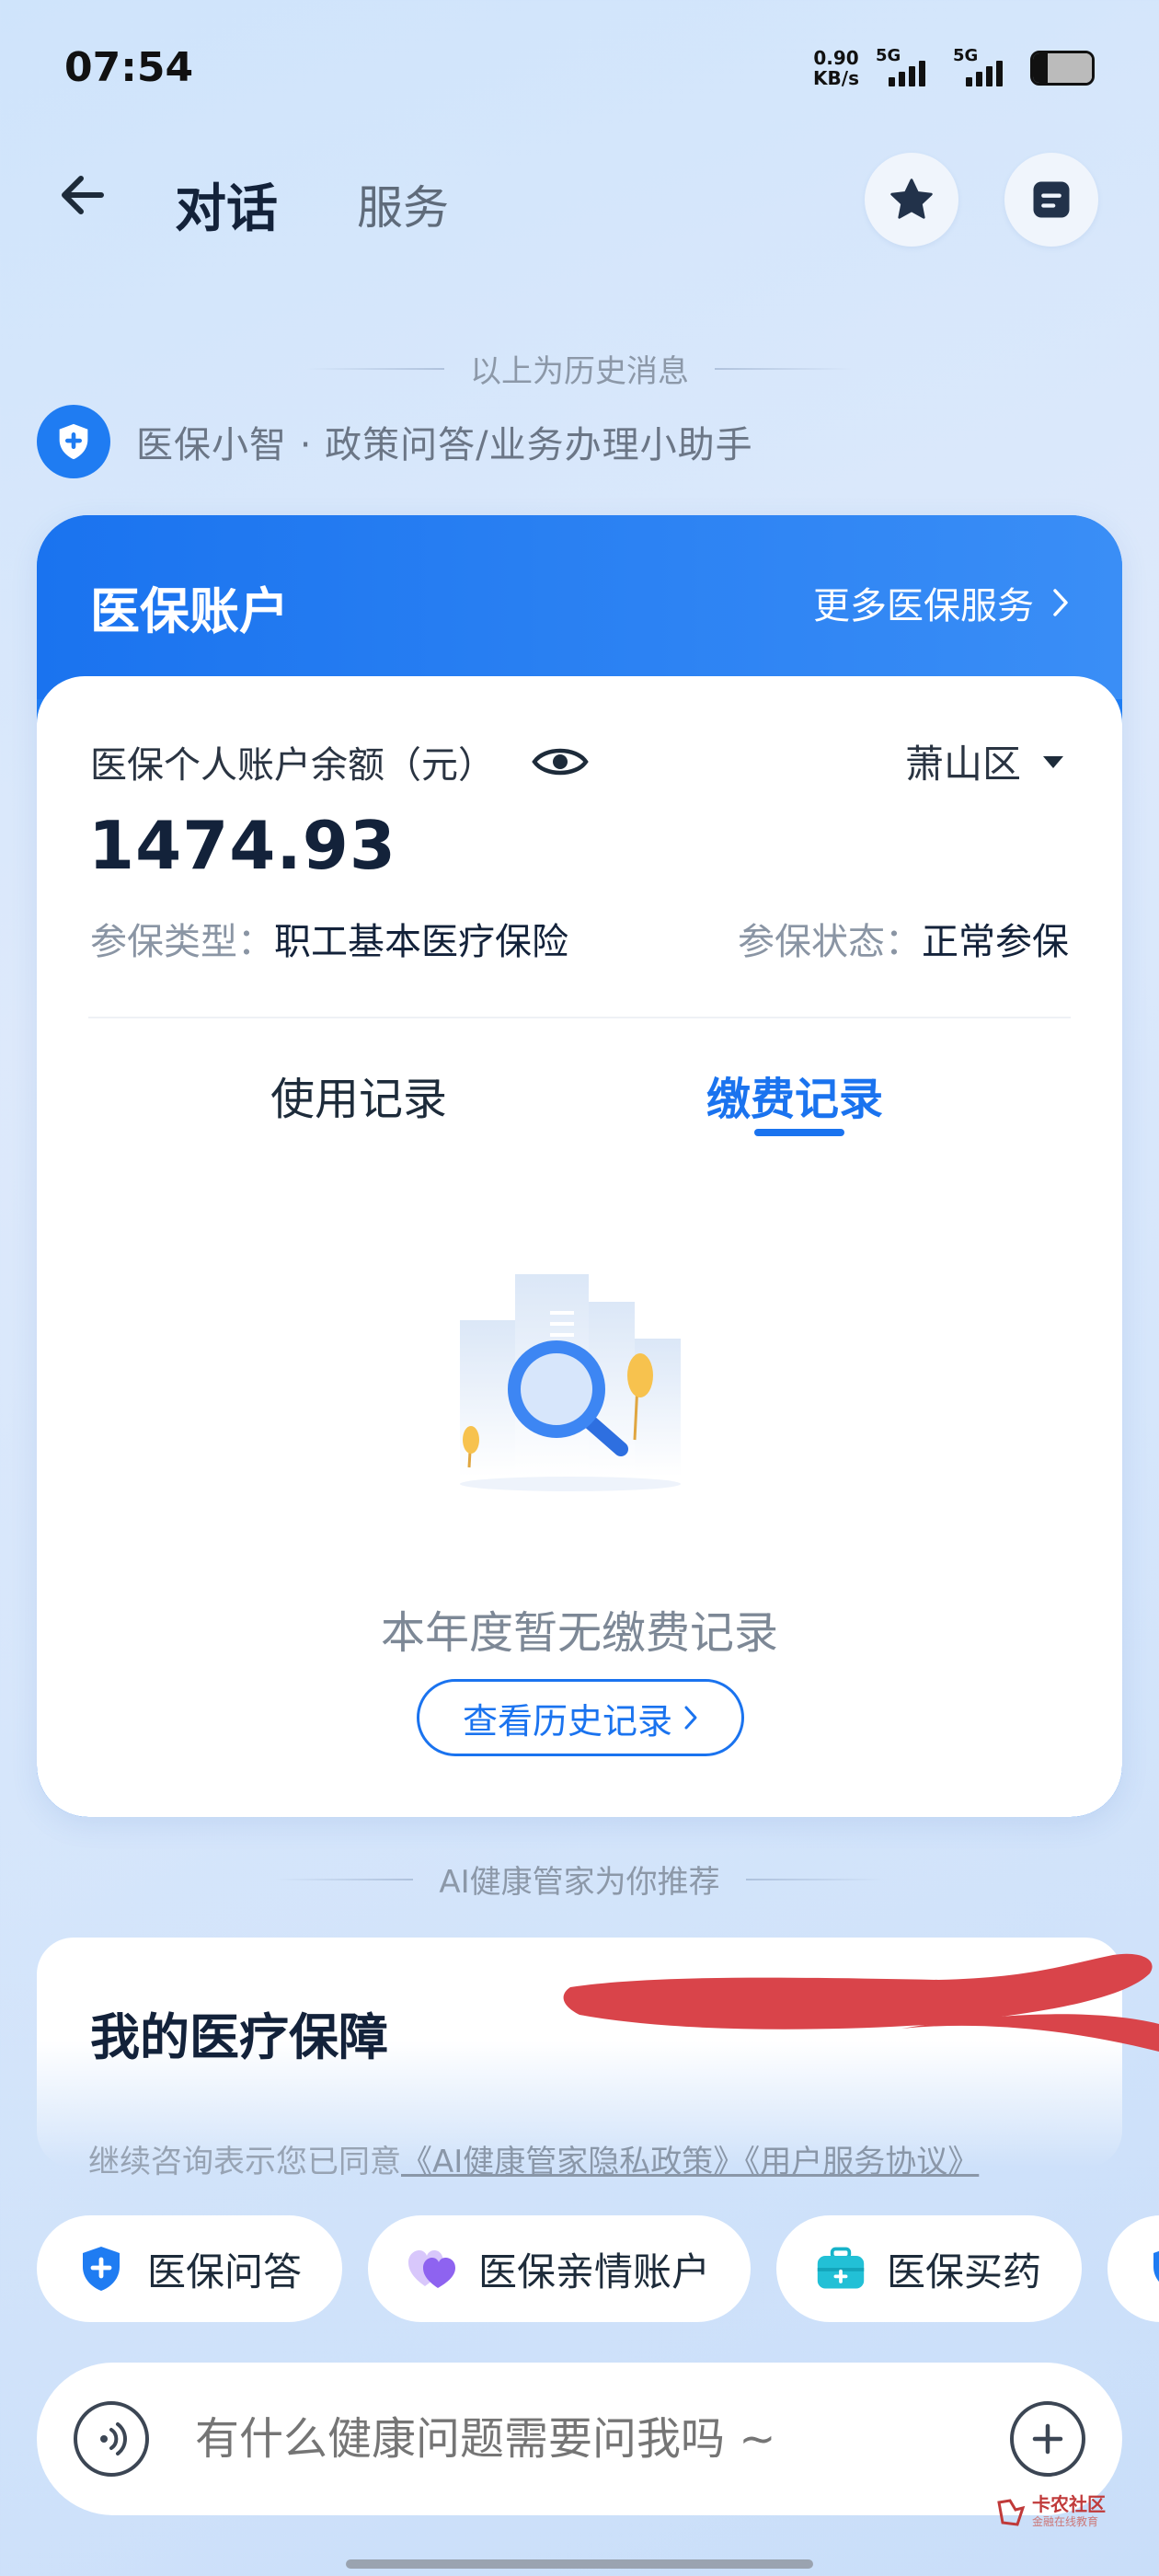 The image size is (1159, 2576). I want to click on recommend-divider-label: AI健康管家为你推荐, so click(579, 1882).